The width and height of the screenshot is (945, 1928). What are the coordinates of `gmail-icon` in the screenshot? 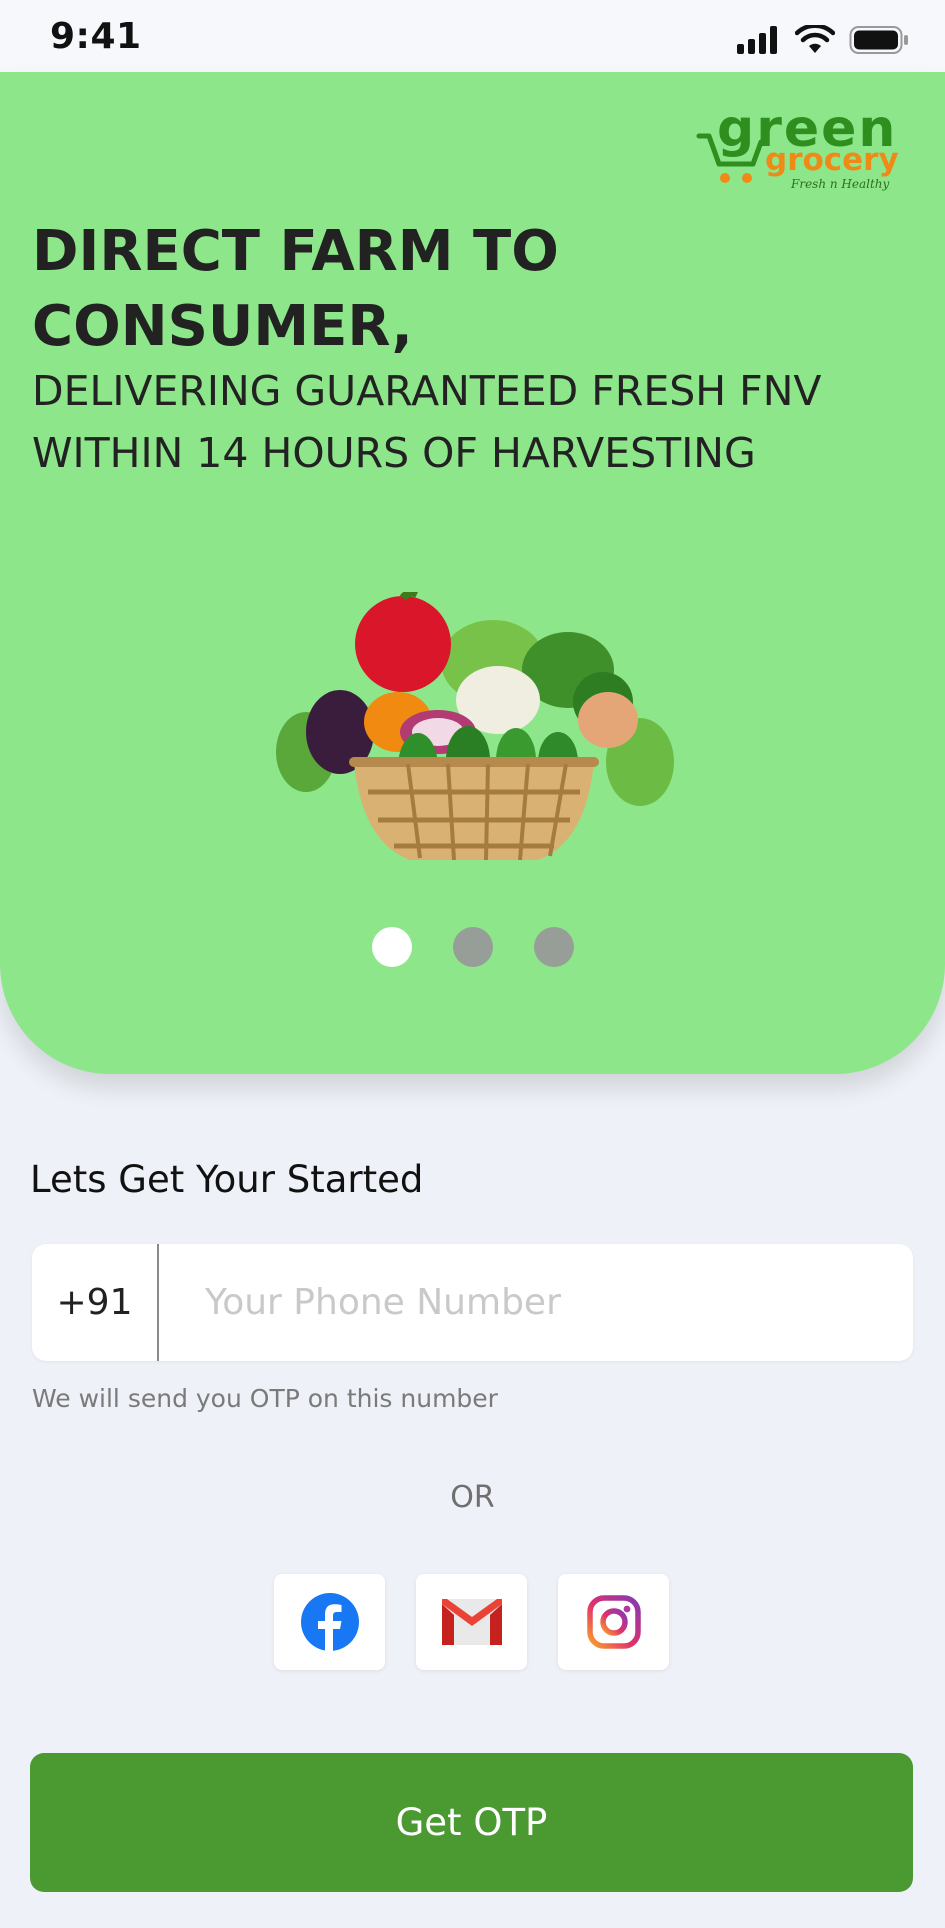 It's located at (471, 1622).